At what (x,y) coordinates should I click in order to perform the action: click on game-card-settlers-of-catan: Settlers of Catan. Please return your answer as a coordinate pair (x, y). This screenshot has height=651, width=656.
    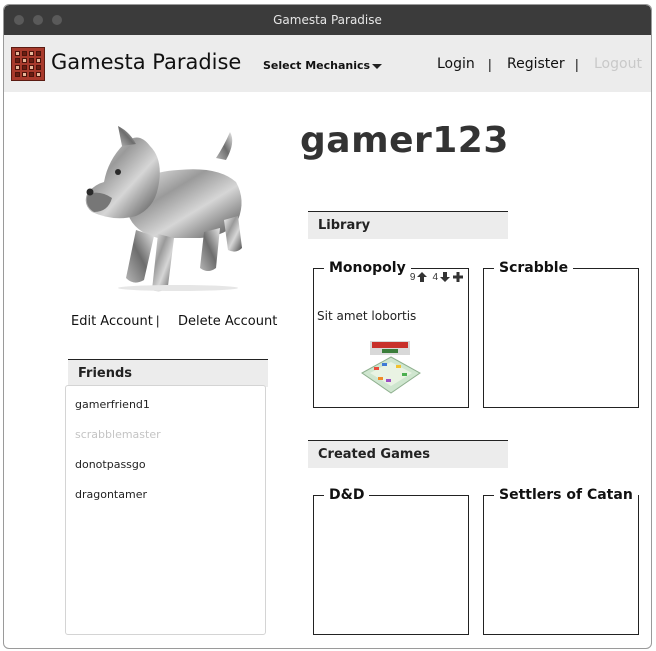
    Looking at the image, I should click on (561, 561).